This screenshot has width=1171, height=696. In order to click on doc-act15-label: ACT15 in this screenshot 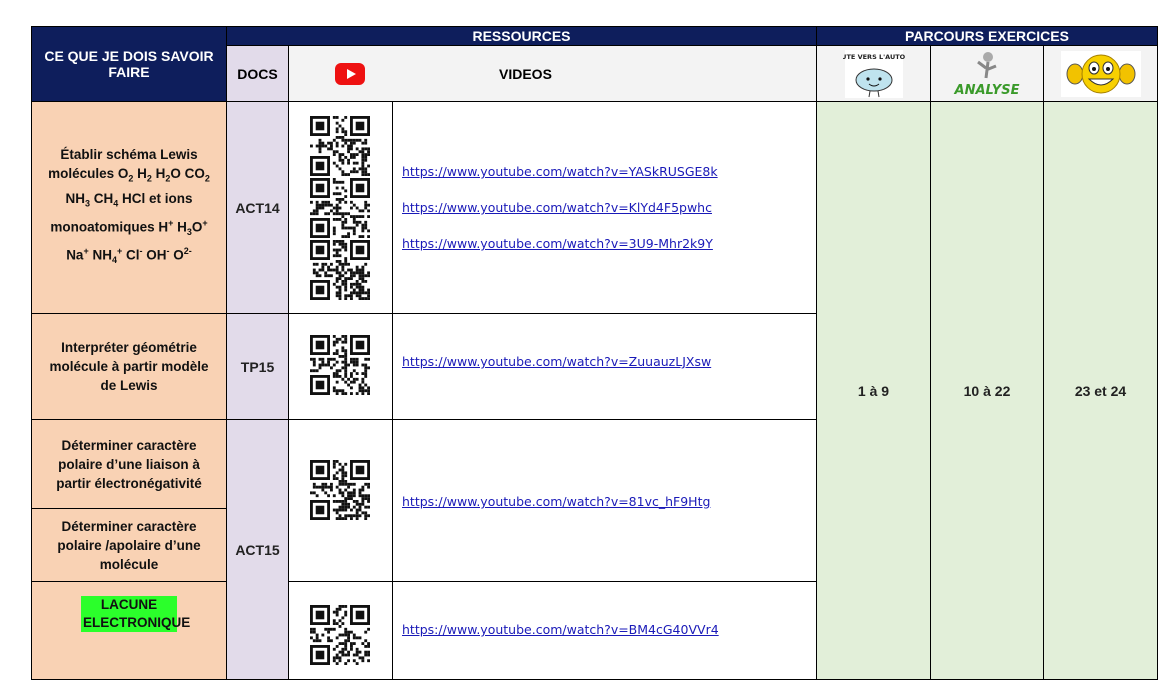, I will do `click(257, 549)`.